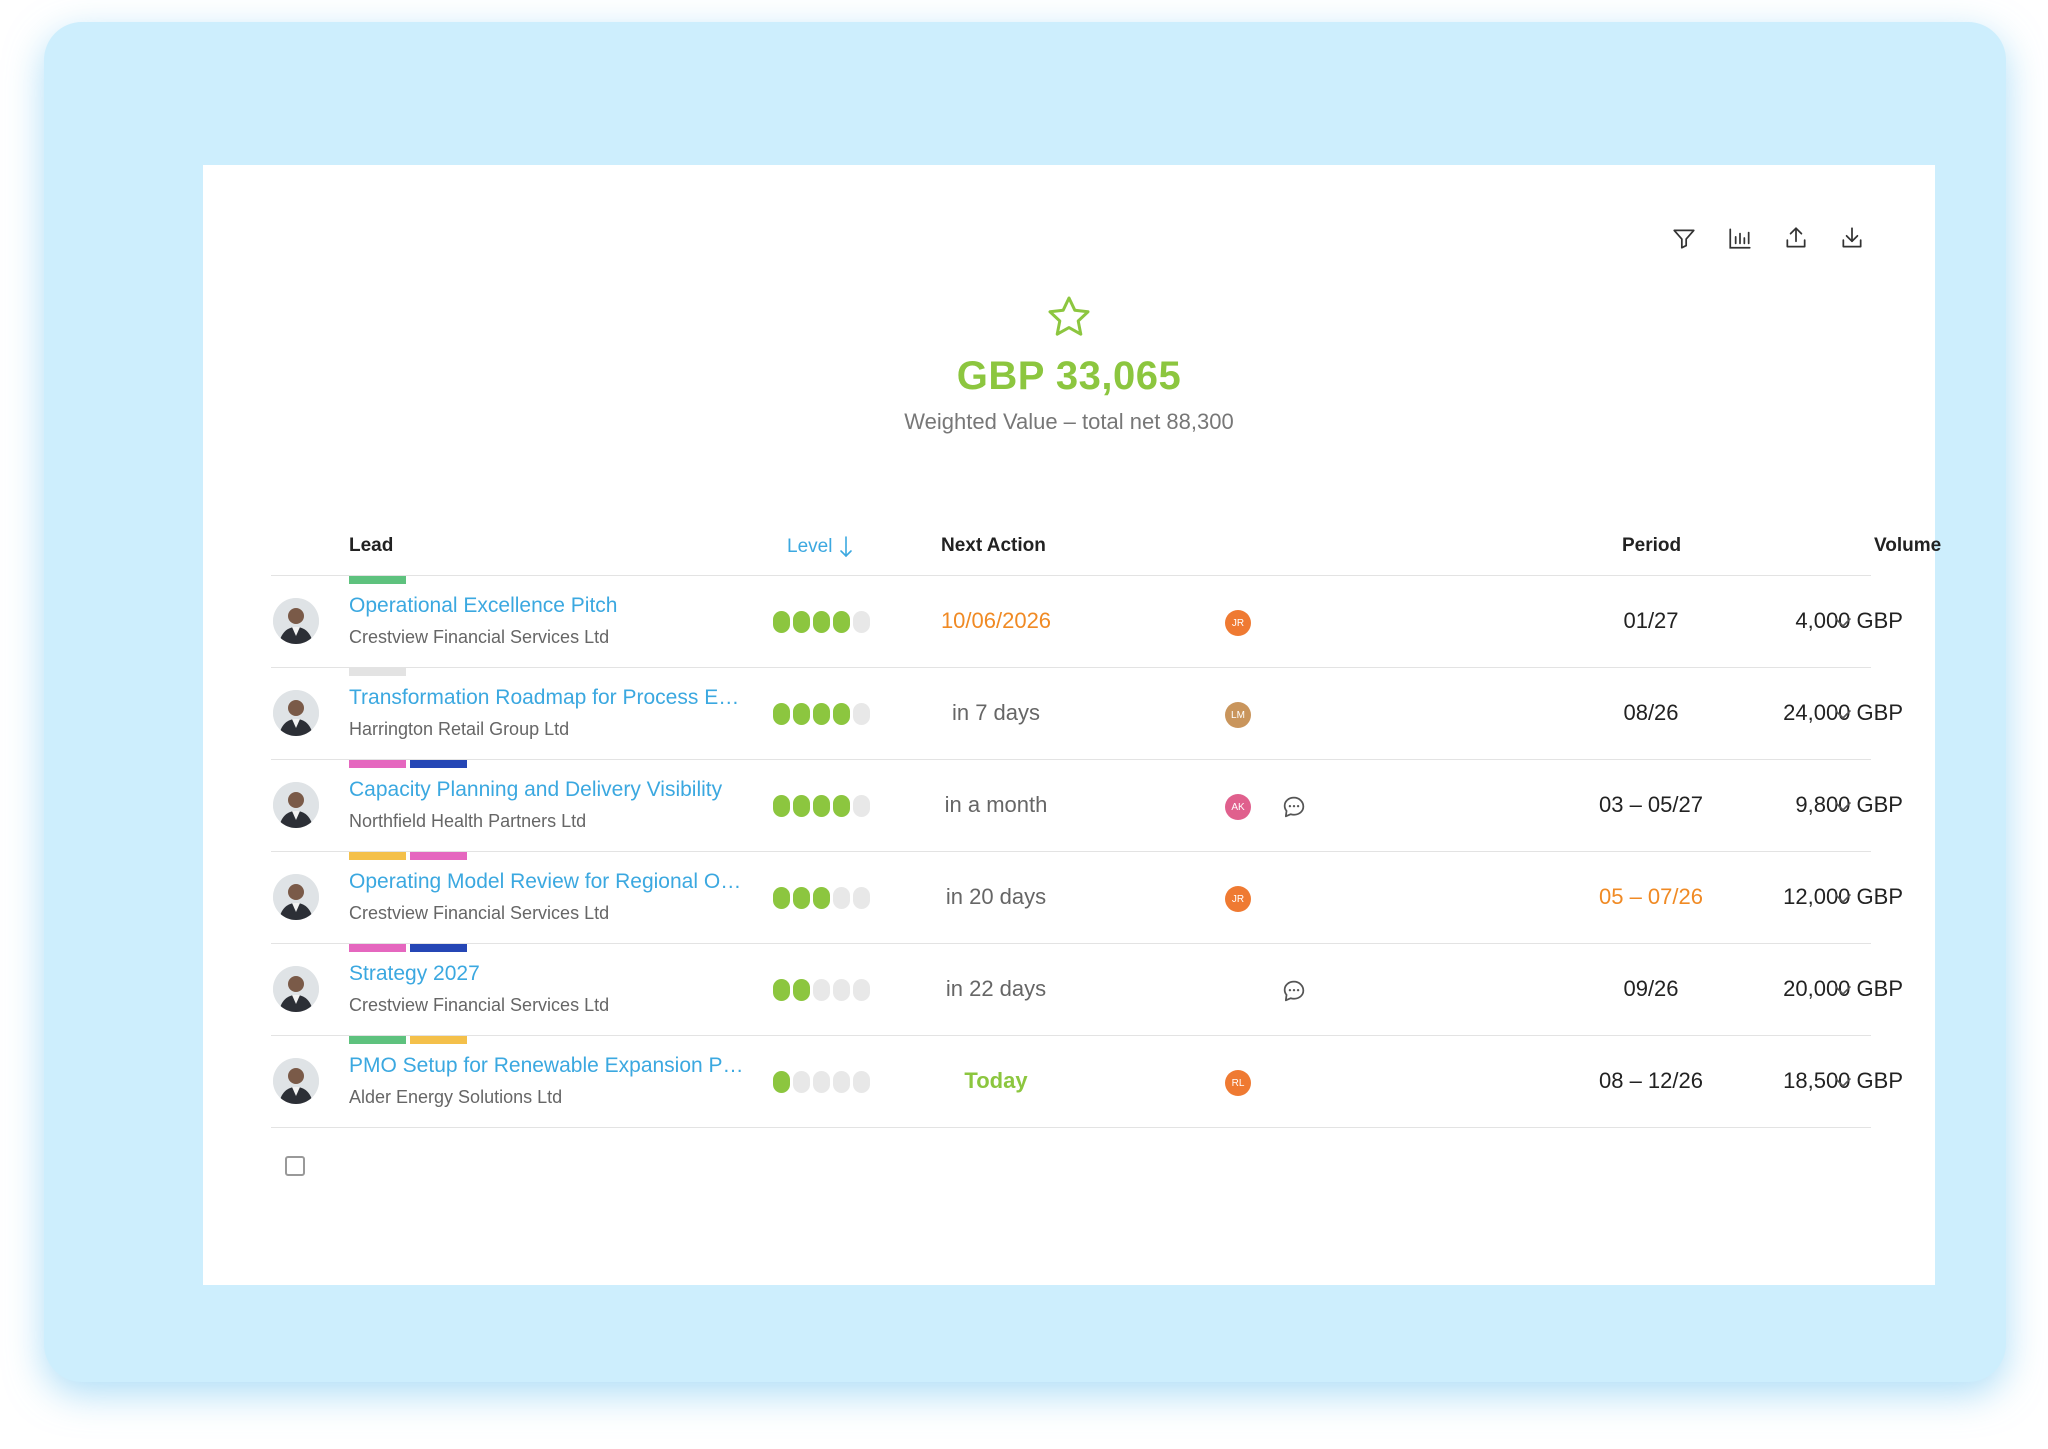 The image size is (2048, 1449). What do you see at coordinates (549, 974) in the screenshot?
I see `lead-title-link: Strategy 2027` at bounding box center [549, 974].